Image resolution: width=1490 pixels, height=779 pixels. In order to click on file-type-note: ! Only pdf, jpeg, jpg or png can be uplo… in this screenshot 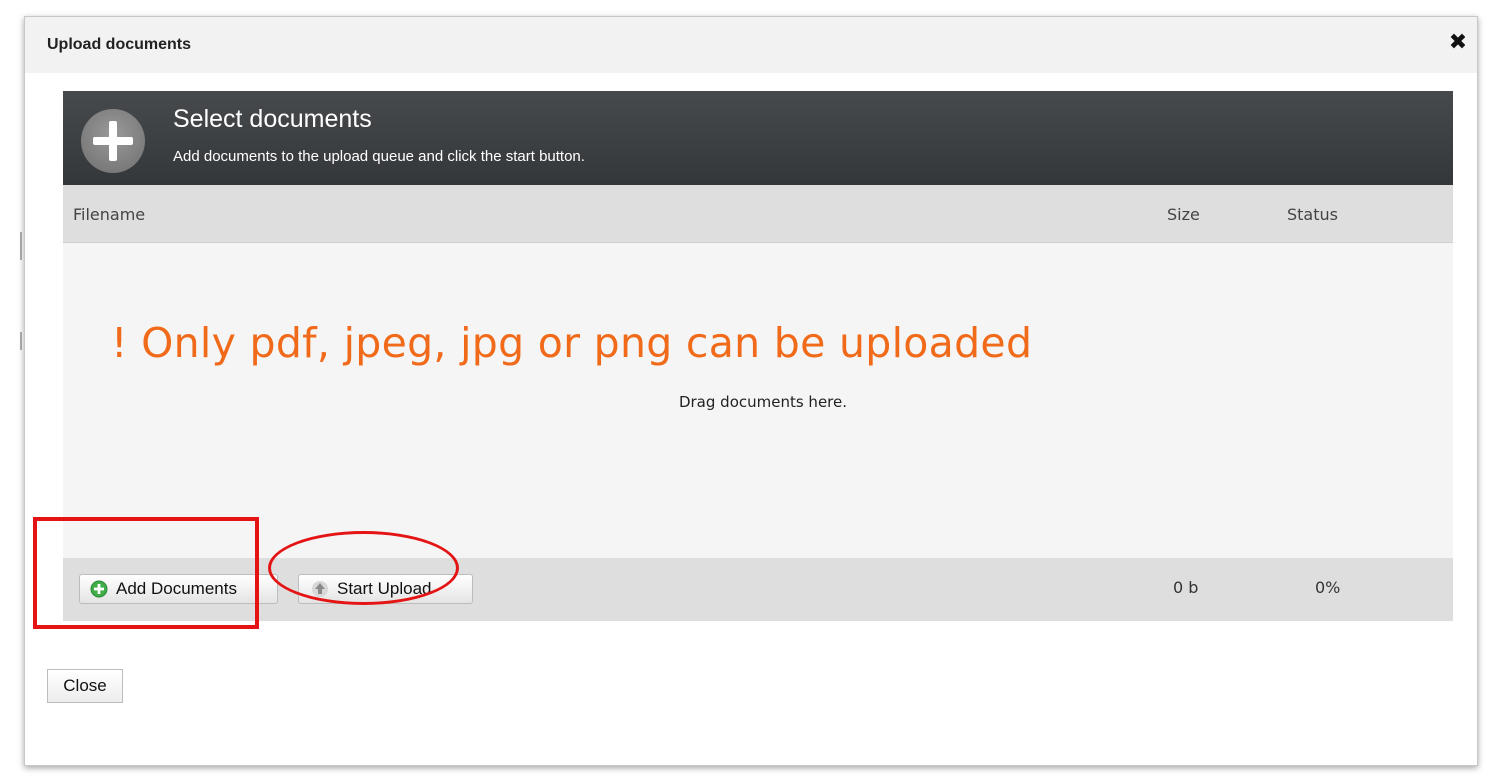, I will do `click(572, 343)`.